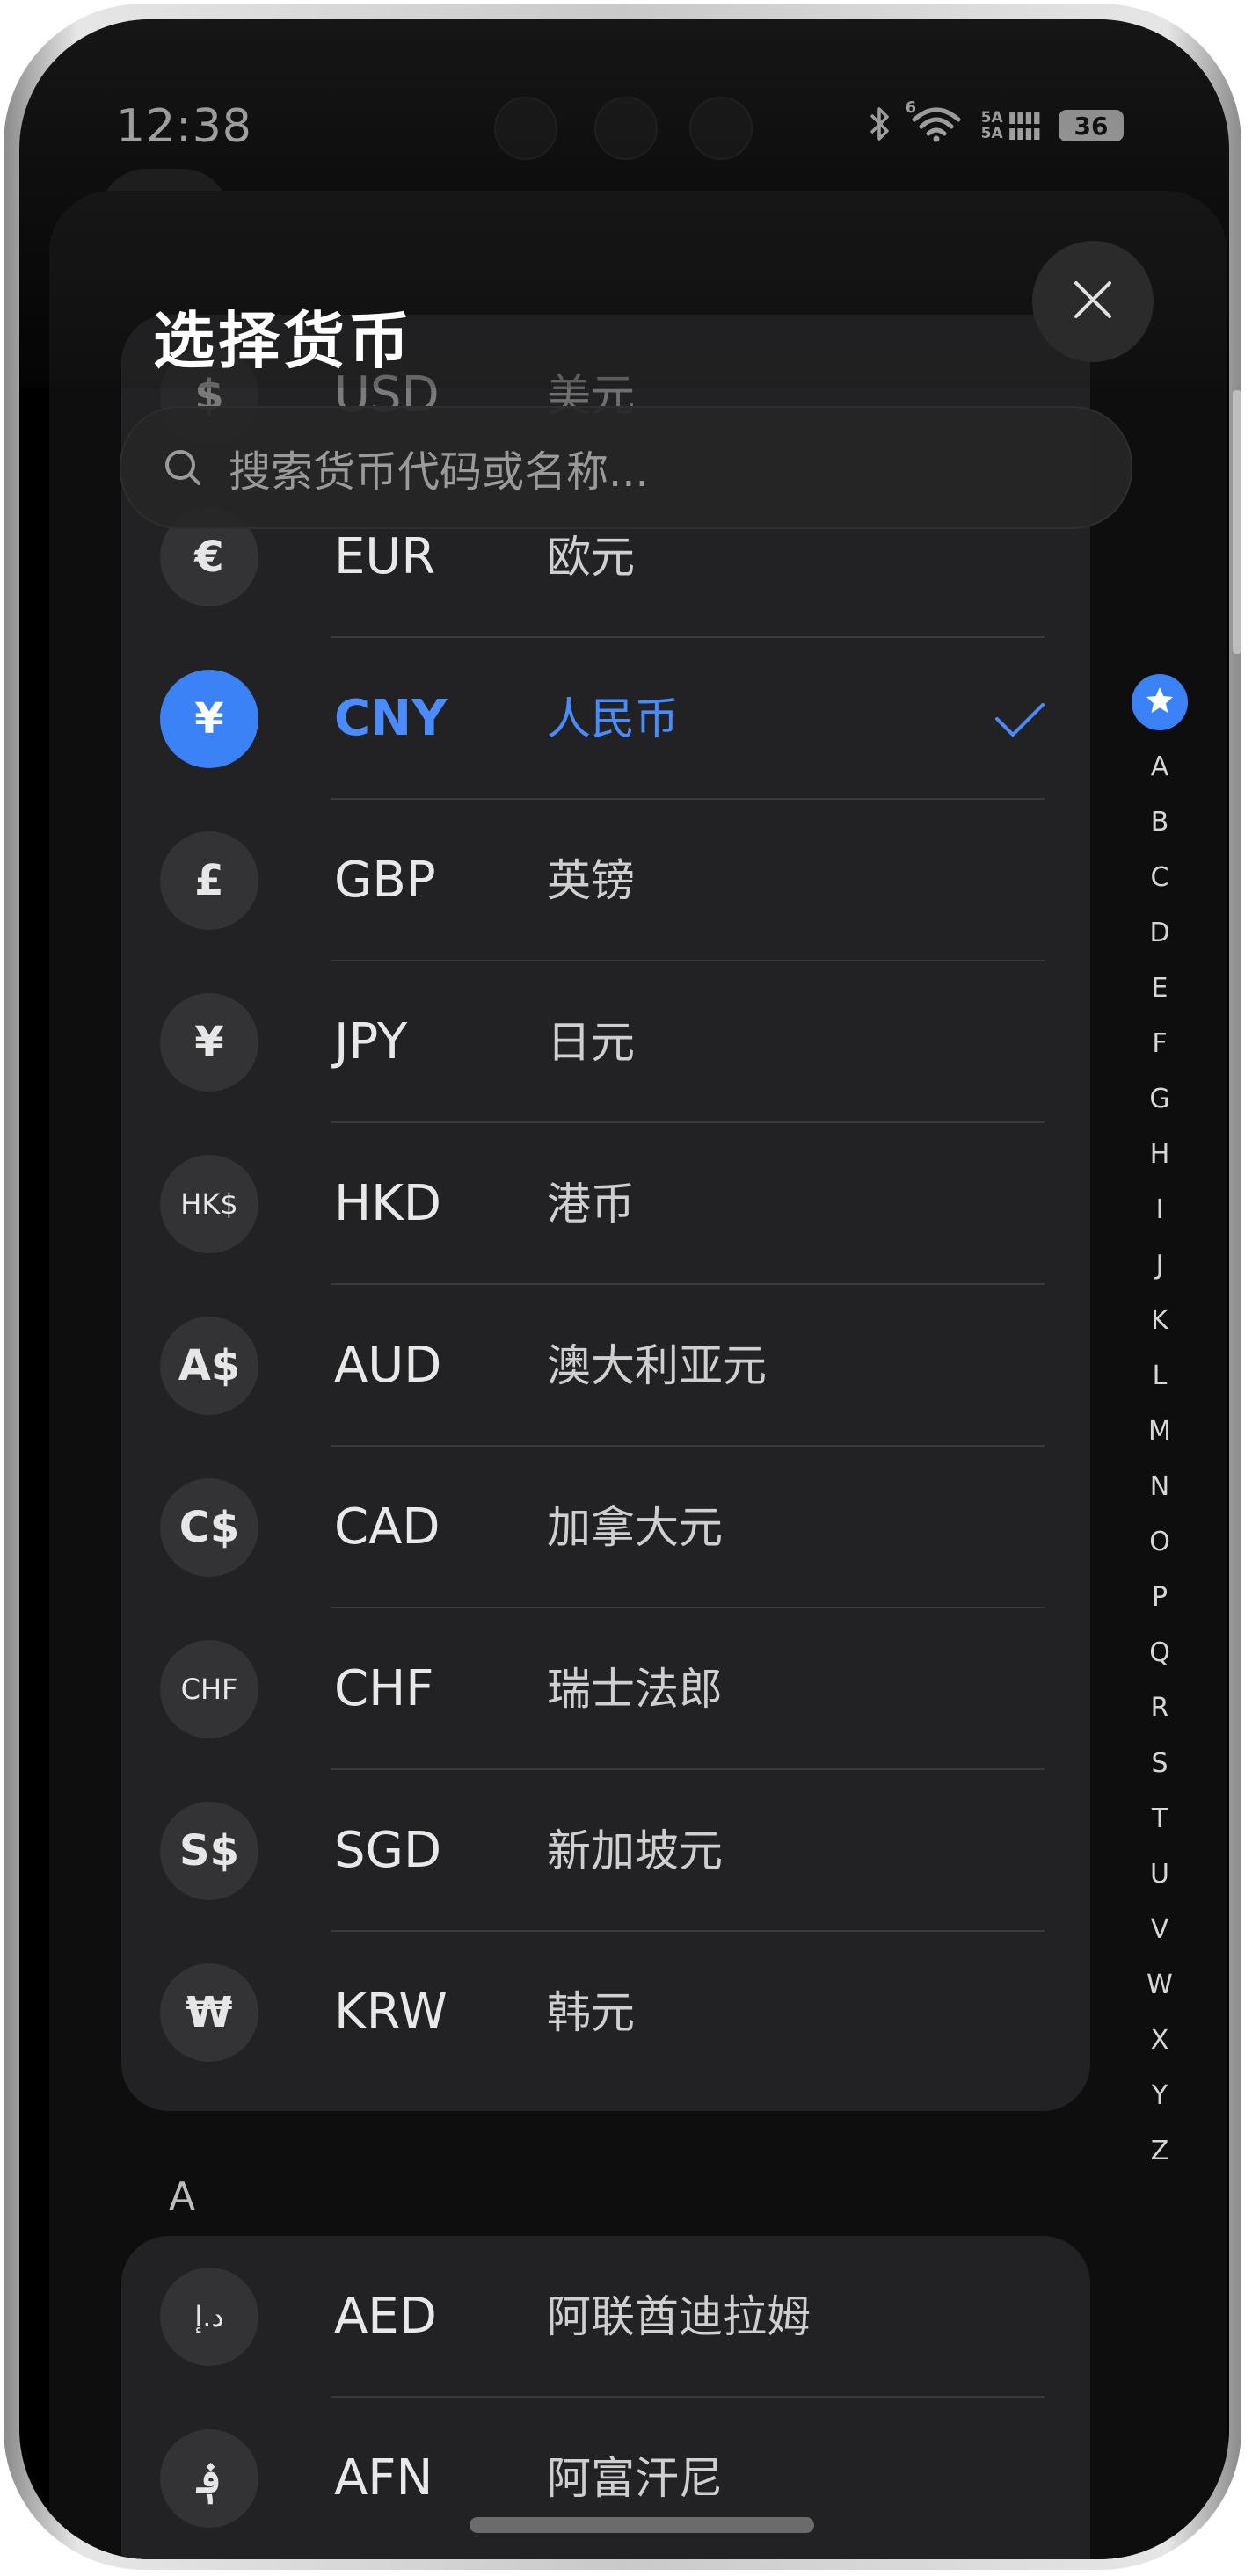 This screenshot has width=1252, height=2576. Describe the element at coordinates (991, 118) in the screenshot. I see `network-type-1: 5A` at that location.